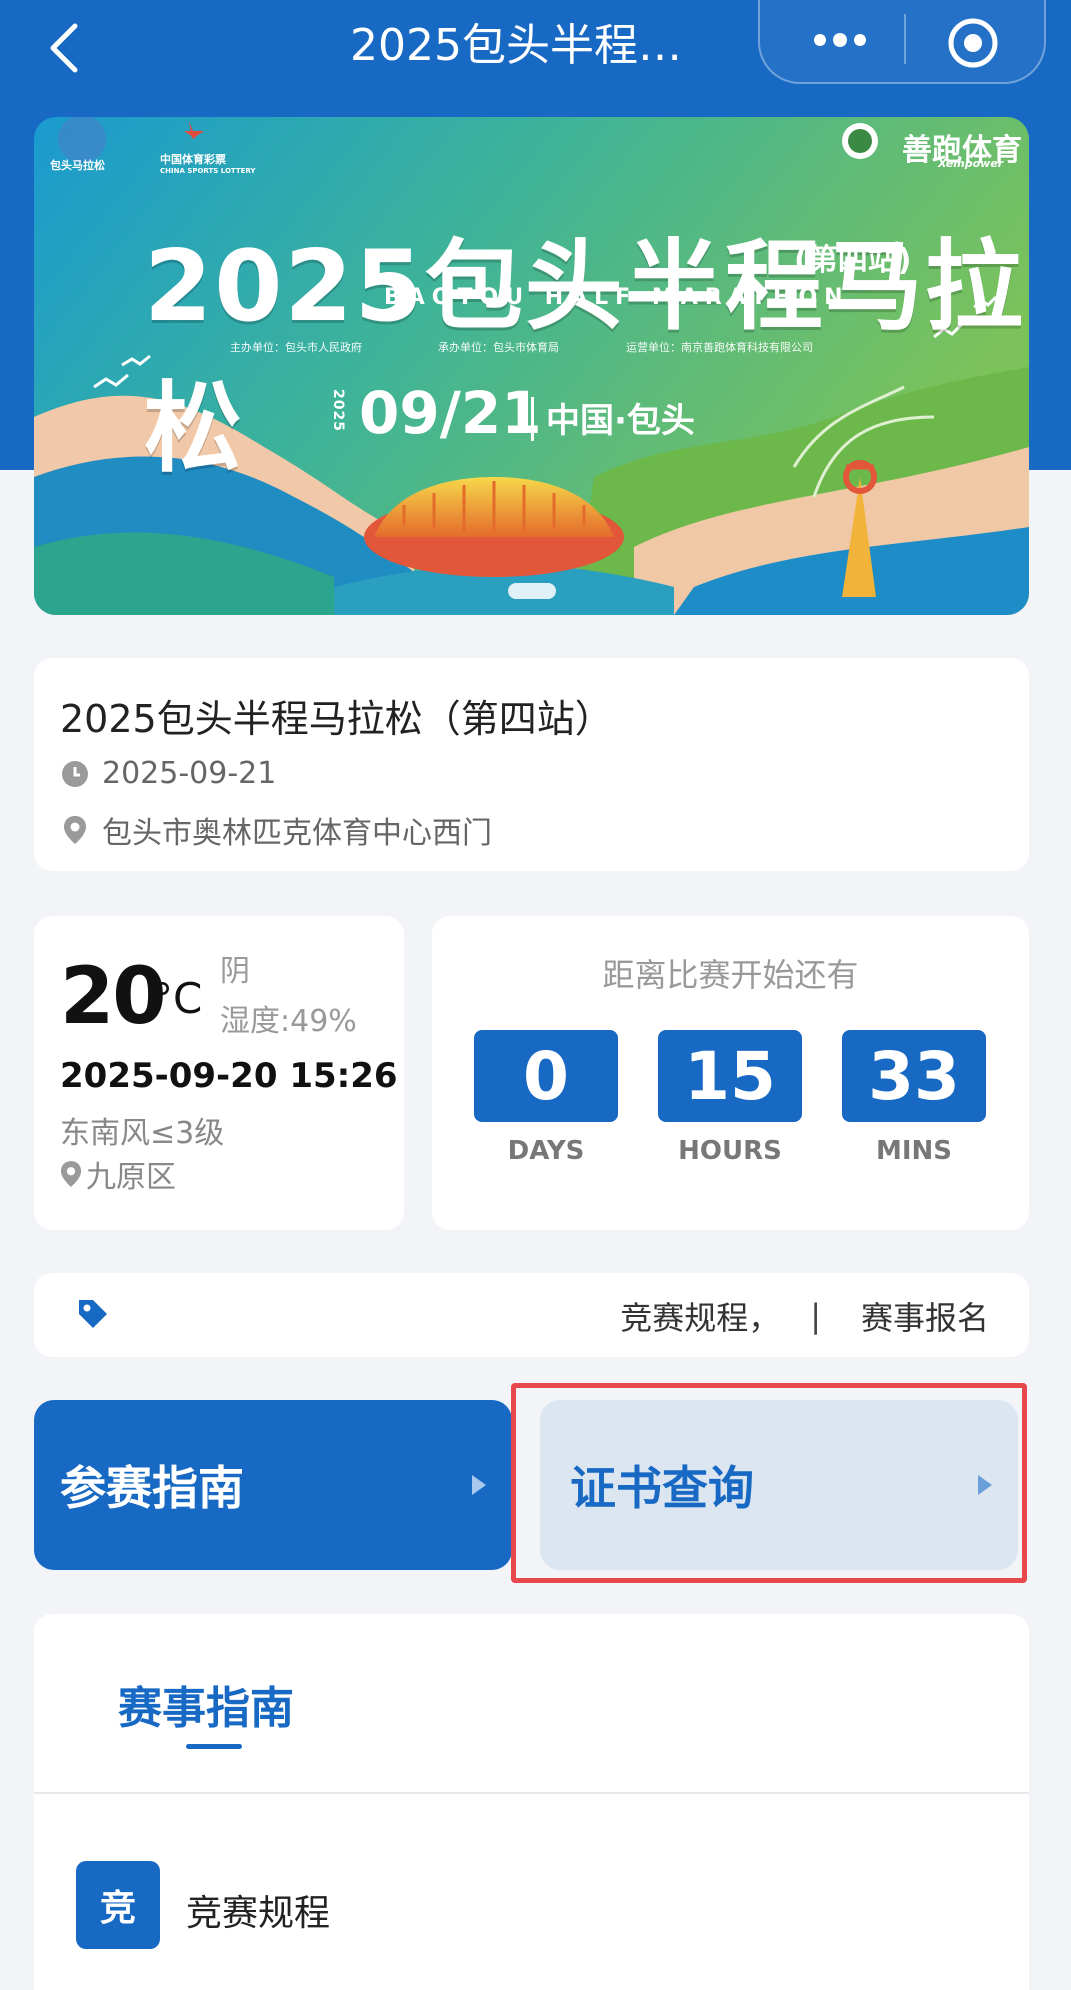 This screenshot has width=1071, height=1990. What do you see at coordinates (288, 1021) in the screenshot?
I see `humidity: 湿度:49%` at bounding box center [288, 1021].